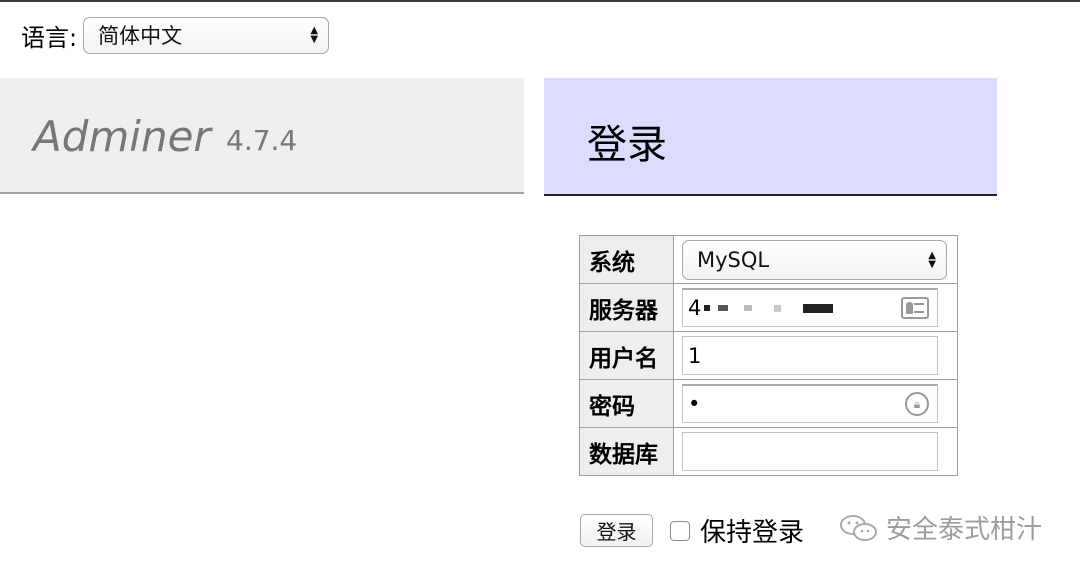 The image size is (1080, 577). What do you see at coordinates (540, 1) in the screenshot?
I see `window-top-border` at bounding box center [540, 1].